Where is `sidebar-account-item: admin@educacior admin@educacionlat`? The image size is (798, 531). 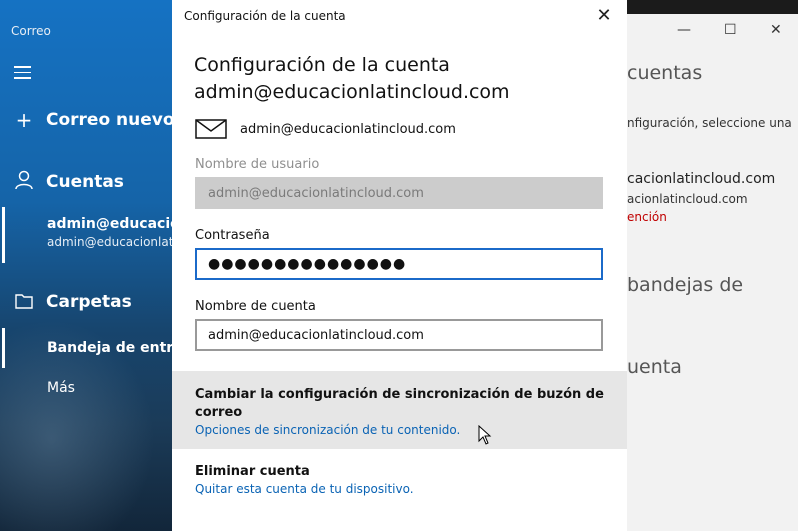 sidebar-account-item: admin@educacior admin@educacionlat is located at coordinates (109, 232).